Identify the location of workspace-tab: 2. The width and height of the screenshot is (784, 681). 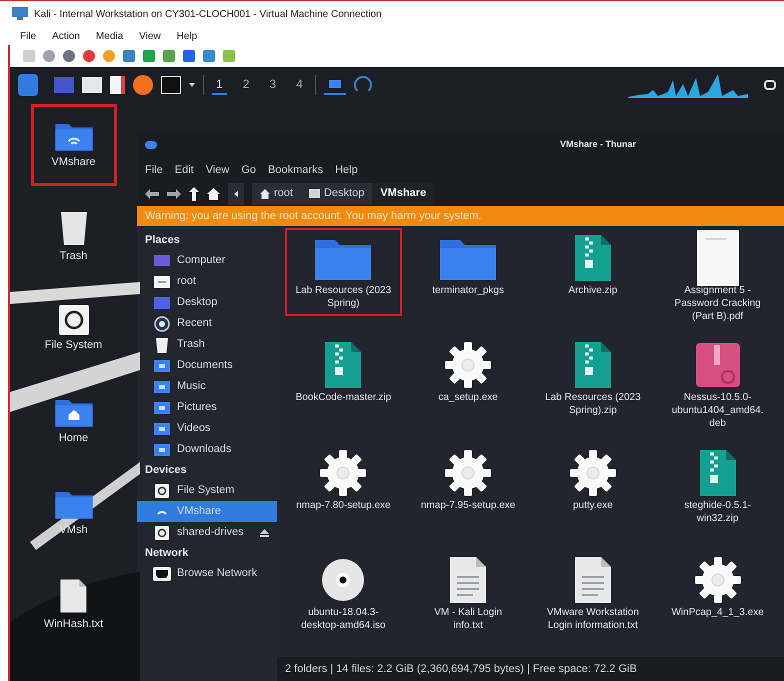
(246, 84).